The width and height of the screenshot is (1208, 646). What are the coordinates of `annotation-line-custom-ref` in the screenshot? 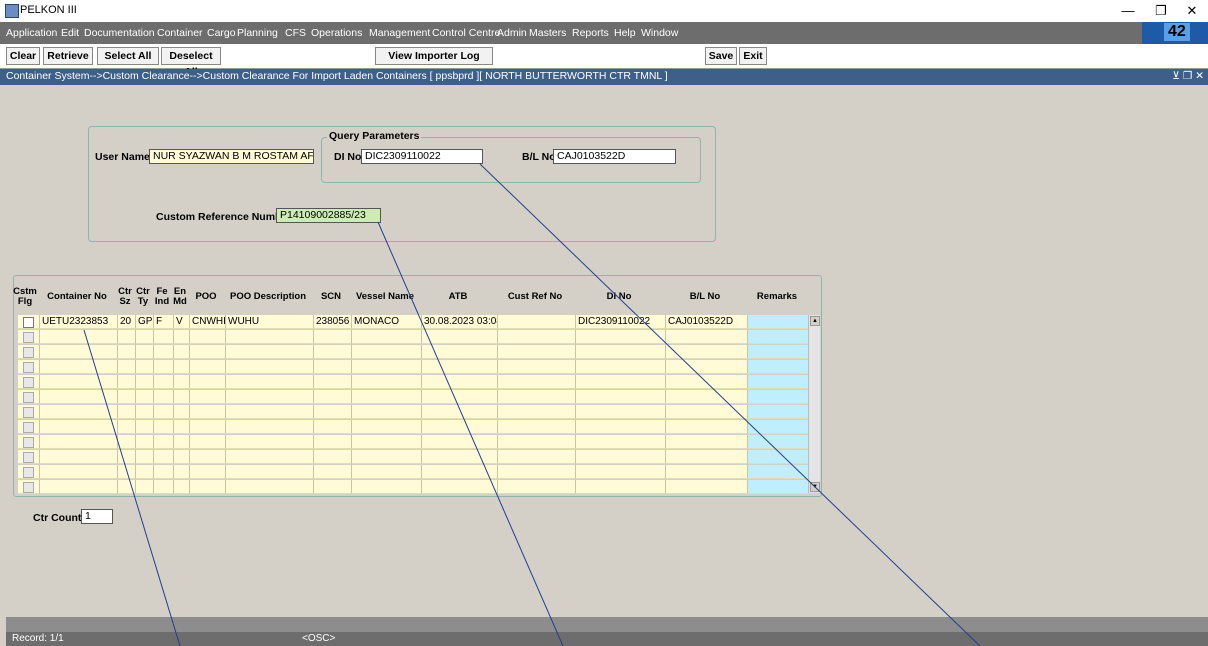 It's located at (470, 433).